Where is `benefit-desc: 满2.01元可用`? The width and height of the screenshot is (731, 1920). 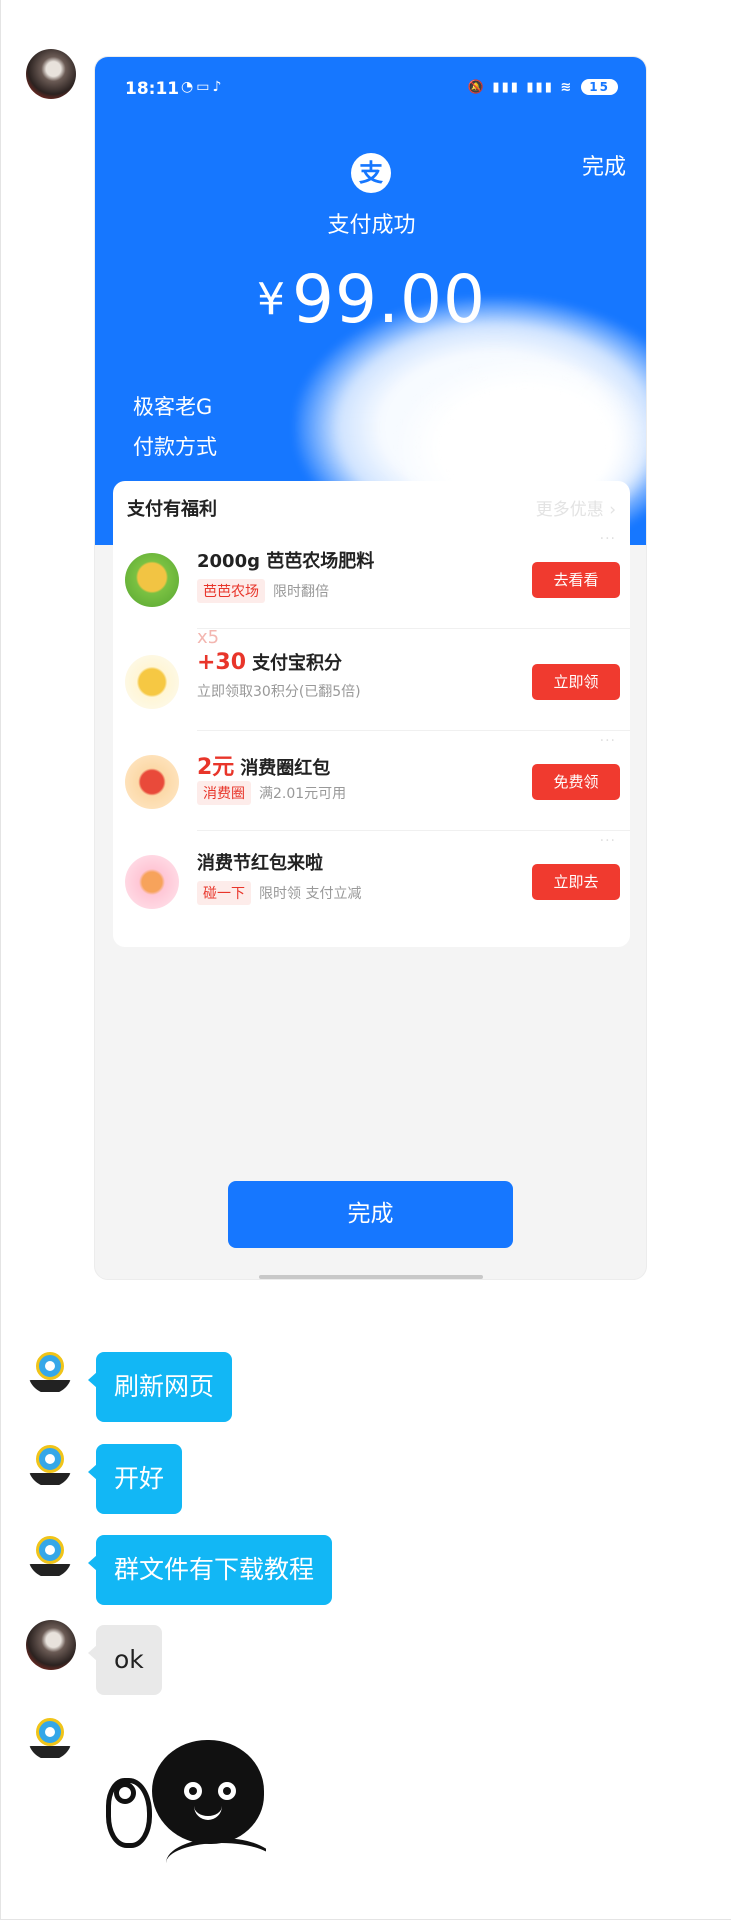 benefit-desc: 满2.01元可用 is located at coordinates (303, 794).